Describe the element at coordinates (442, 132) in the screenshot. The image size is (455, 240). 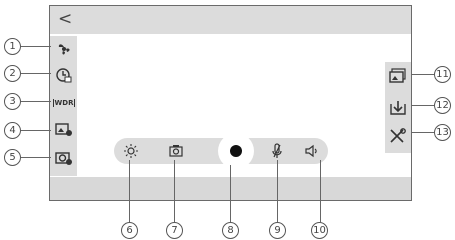
I see `callout-13: 13` at that location.